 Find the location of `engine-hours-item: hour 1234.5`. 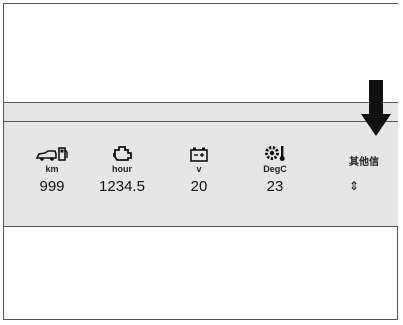

engine-hours-item: hour 1234.5 is located at coordinates (122, 167).